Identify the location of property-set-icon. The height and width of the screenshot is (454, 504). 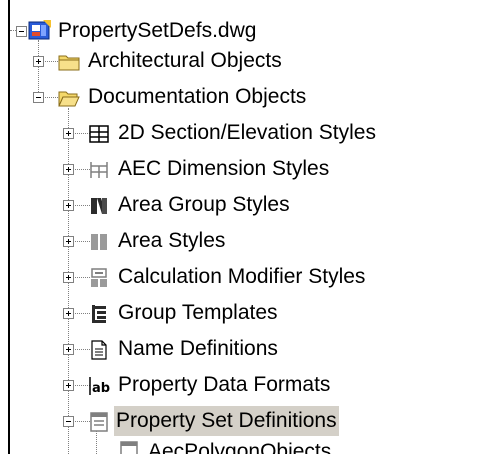
(99, 422).